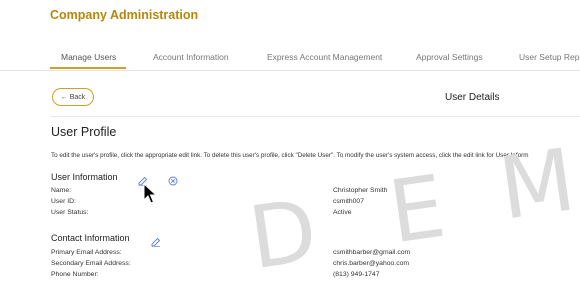 This screenshot has width=580, height=300. What do you see at coordinates (75, 274) in the screenshot?
I see `phone-number-label: Phone Number:` at bounding box center [75, 274].